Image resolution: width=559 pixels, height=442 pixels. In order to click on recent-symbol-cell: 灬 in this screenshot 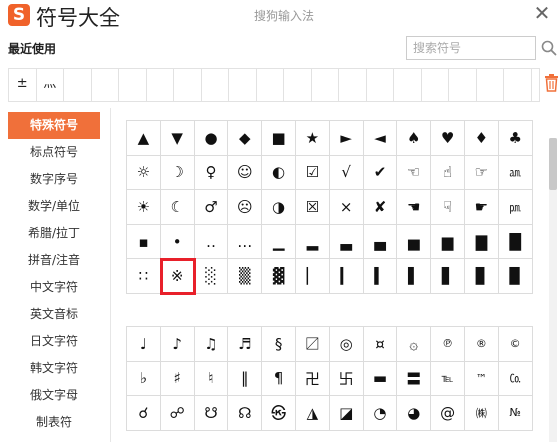, I will do `click(50, 85)`.